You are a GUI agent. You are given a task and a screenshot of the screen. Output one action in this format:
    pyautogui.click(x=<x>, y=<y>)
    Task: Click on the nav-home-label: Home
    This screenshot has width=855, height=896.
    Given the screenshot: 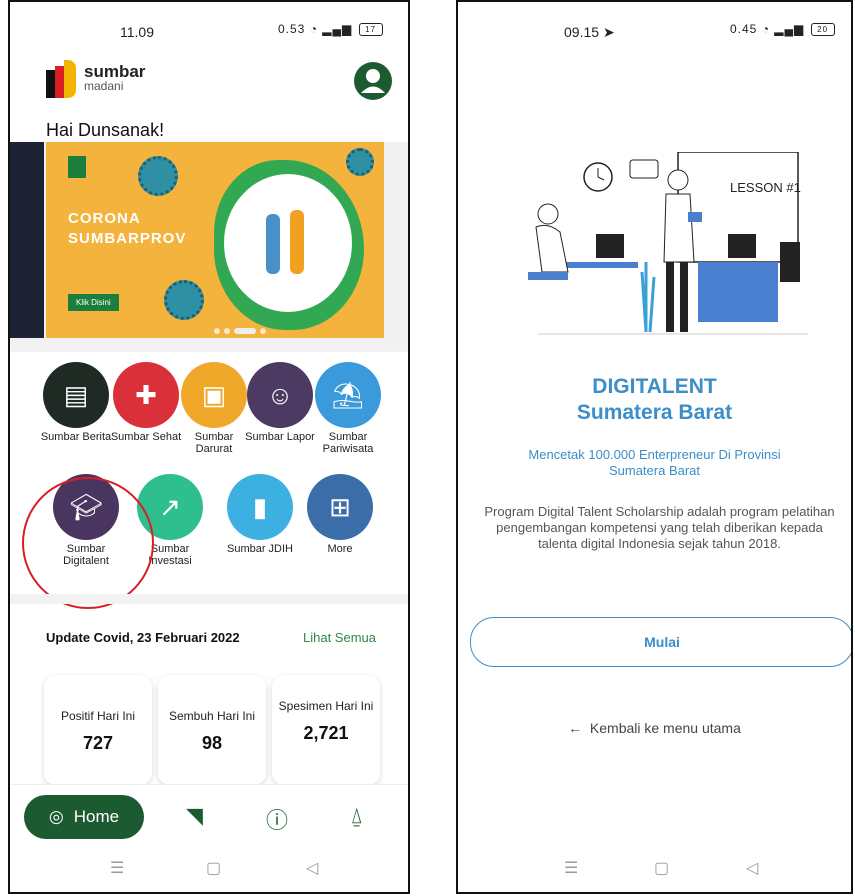 What is the action you would take?
    pyautogui.click(x=96, y=816)
    